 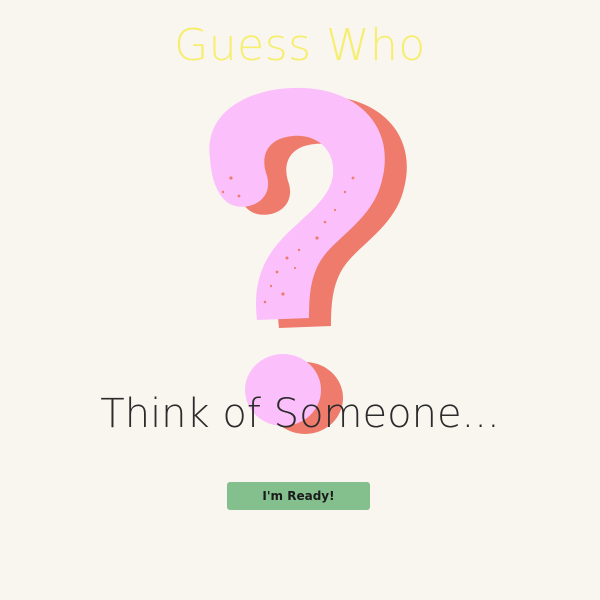 What do you see at coordinates (300, 45) in the screenshot?
I see `page-title: Guess Who` at bounding box center [300, 45].